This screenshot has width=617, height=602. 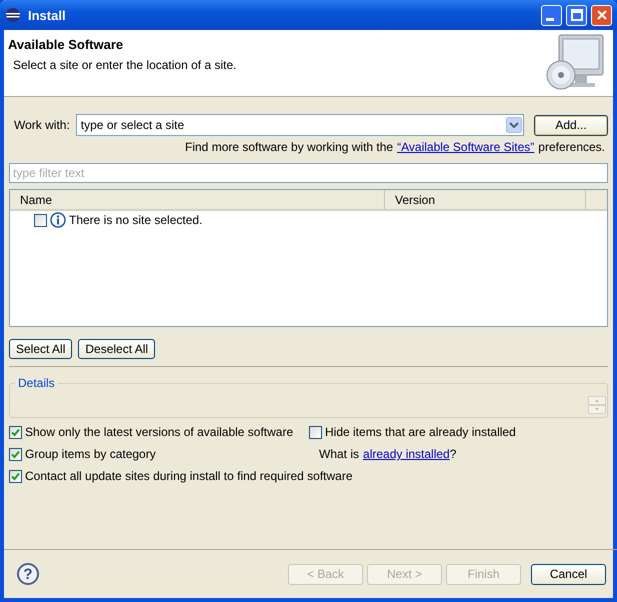 What do you see at coordinates (465, 147) in the screenshot?
I see `sites-link: “Available Software Sites”` at bounding box center [465, 147].